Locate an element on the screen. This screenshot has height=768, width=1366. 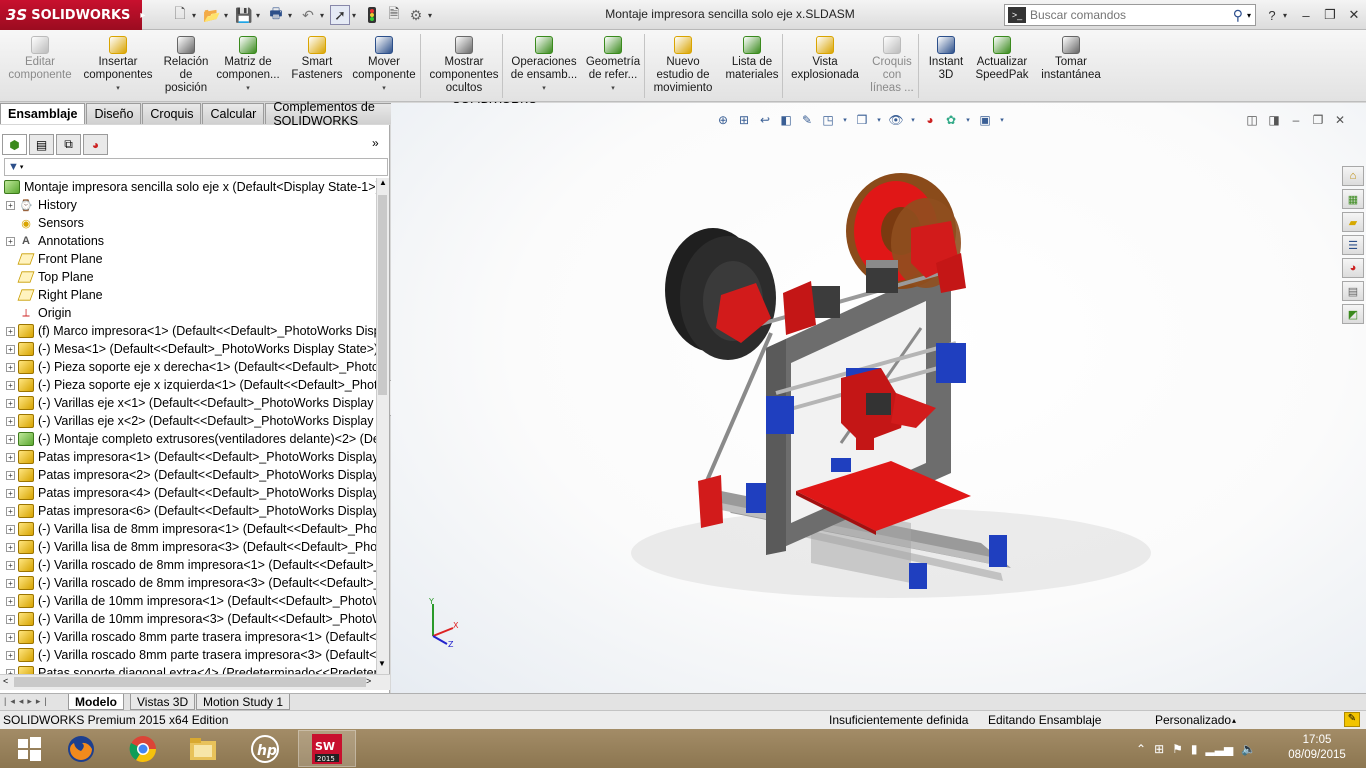
save-icon: 💾 is located at coordinates (244, 15).